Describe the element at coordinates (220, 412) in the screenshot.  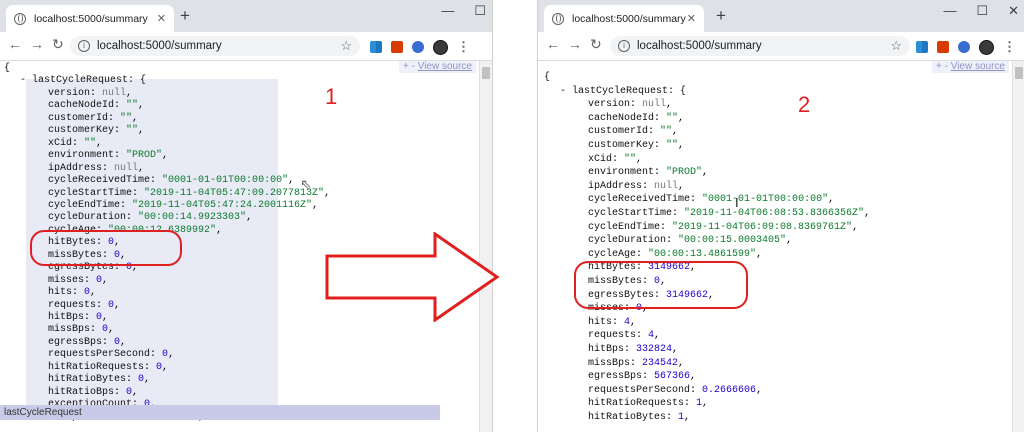
I see `status-bar: lastCycleRequest` at that location.